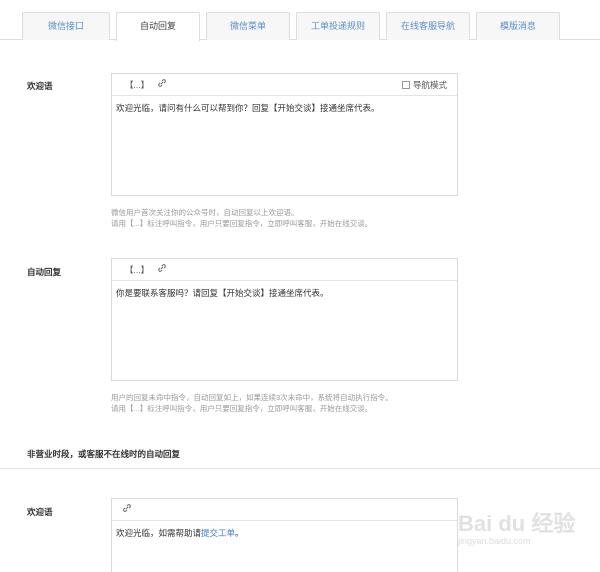 This screenshot has height=572, width=600. Describe the element at coordinates (429, 85) in the screenshot. I see `nav-mode-label: 导航模式` at that location.